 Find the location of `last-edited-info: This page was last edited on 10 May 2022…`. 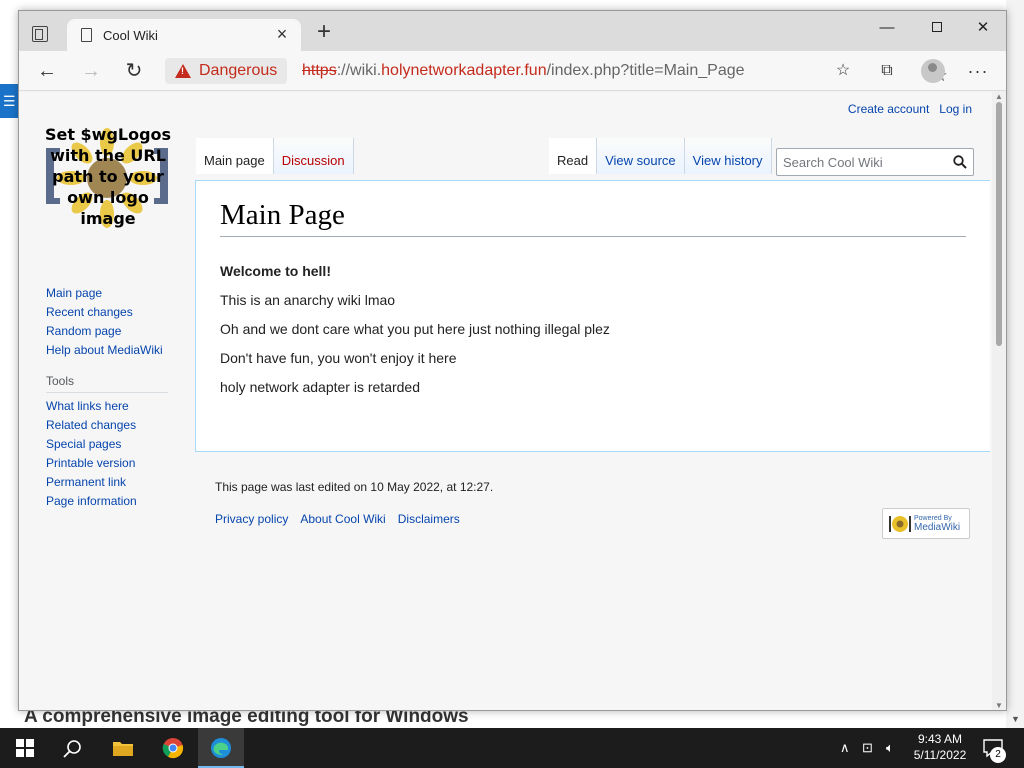

last-edited-info: This page was last edited on 10 May 2022… is located at coordinates (354, 487).